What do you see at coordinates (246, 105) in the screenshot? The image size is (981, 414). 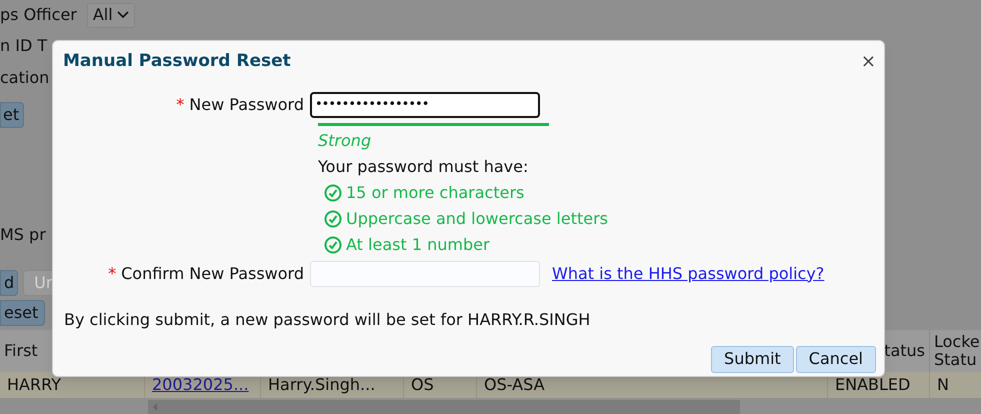 I see `field-label: New Password` at bounding box center [246, 105].